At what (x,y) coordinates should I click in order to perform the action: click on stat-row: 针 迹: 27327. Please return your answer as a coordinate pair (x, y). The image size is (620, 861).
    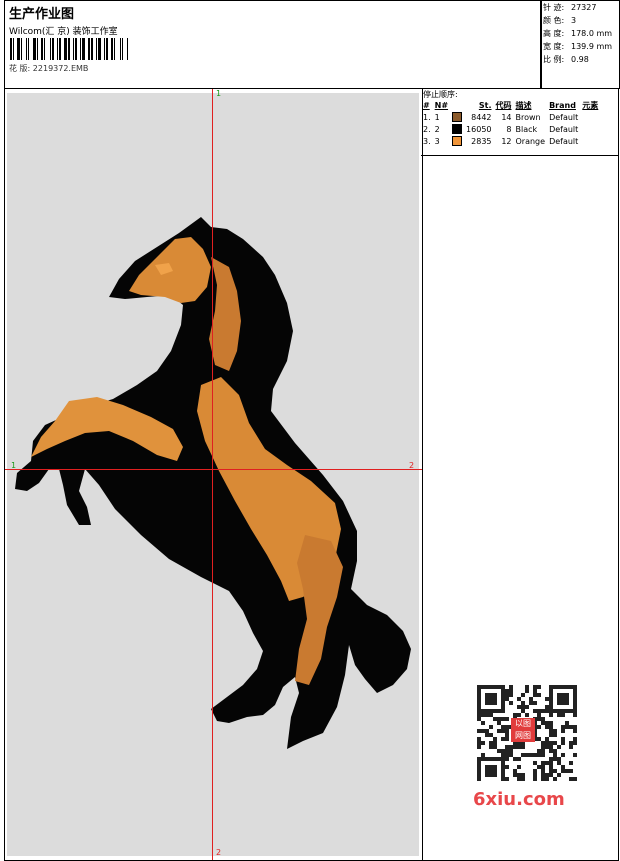
    Looking at the image, I should click on (580, 7).